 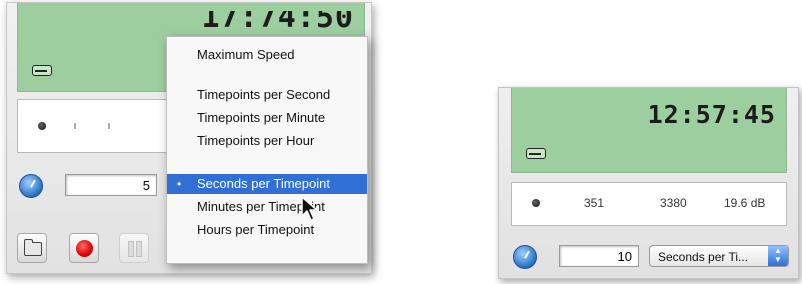 What do you see at coordinates (267, 230) in the screenshot?
I see `menu-item-hours-per-timepoint: Hours per Timepoint` at bounding box center [267, 230].